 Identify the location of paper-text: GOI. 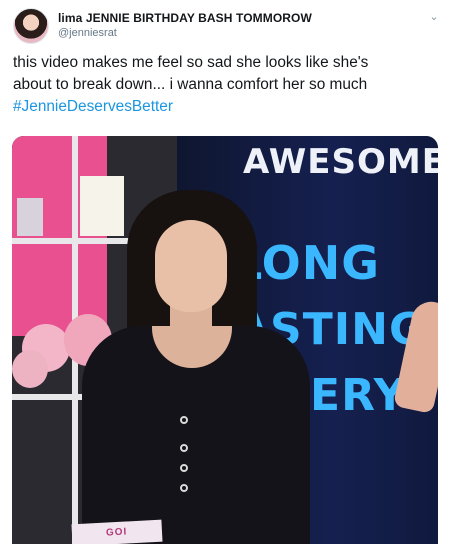
(116, 532).